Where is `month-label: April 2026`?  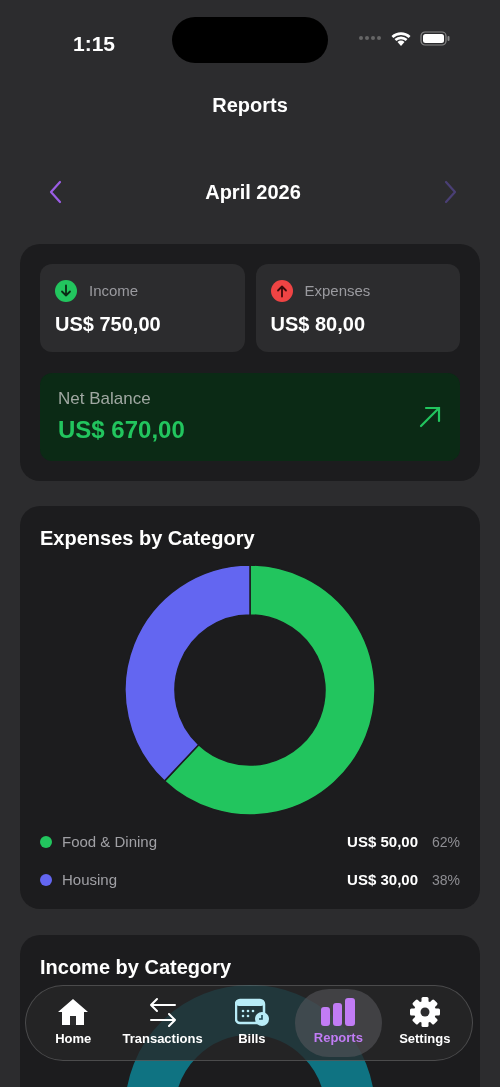
month-label: April 2026 is located at coordinates (253, 192).